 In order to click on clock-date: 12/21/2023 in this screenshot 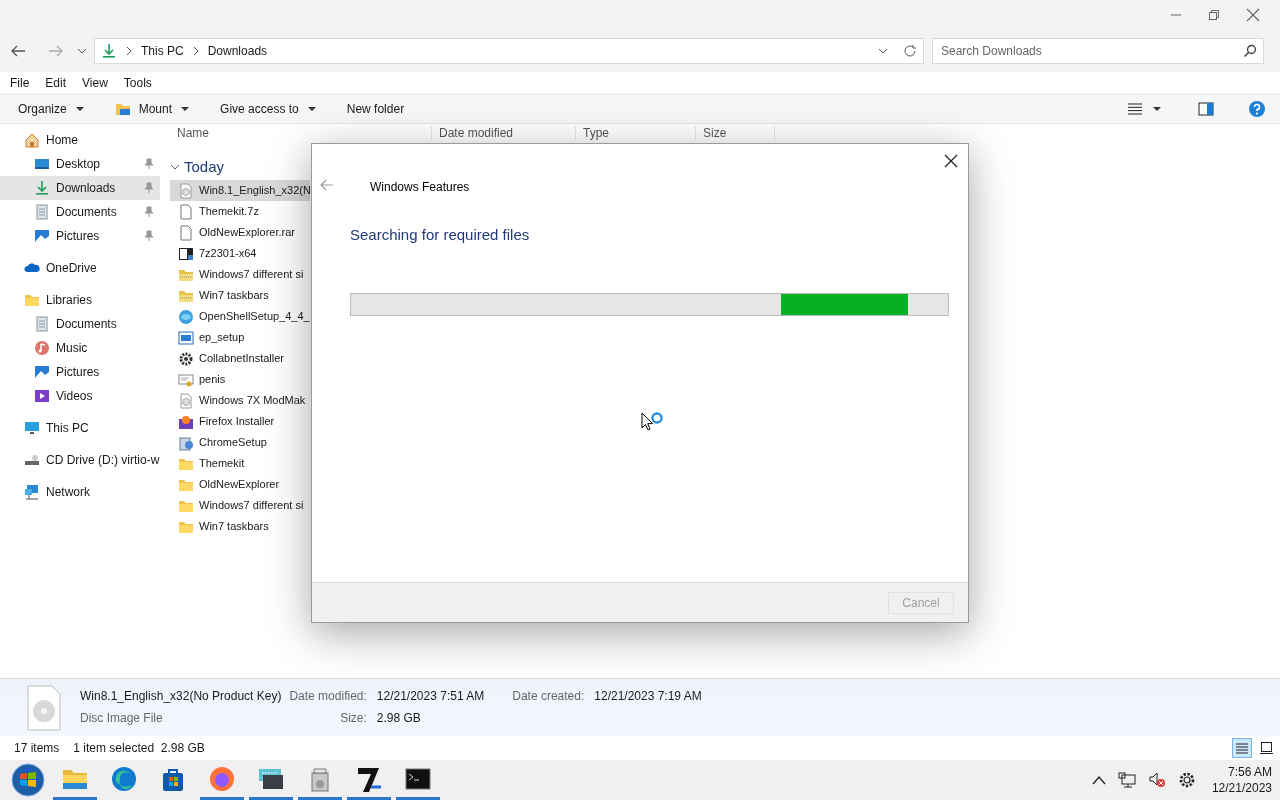, I will do `click(1241, 788)`.